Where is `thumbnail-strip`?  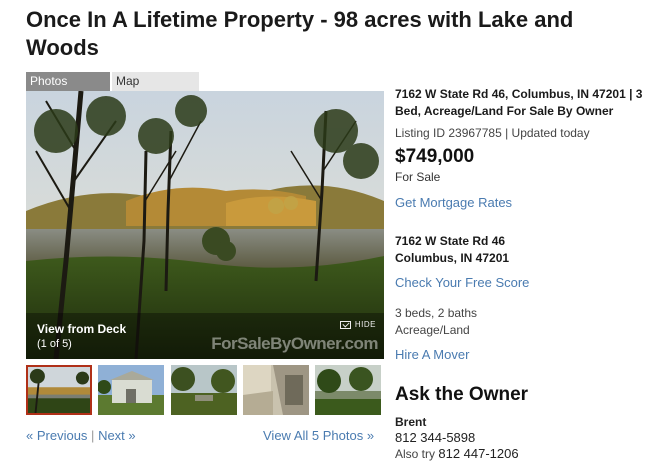 thumbnail-strip is located at coordinates (205, 390).